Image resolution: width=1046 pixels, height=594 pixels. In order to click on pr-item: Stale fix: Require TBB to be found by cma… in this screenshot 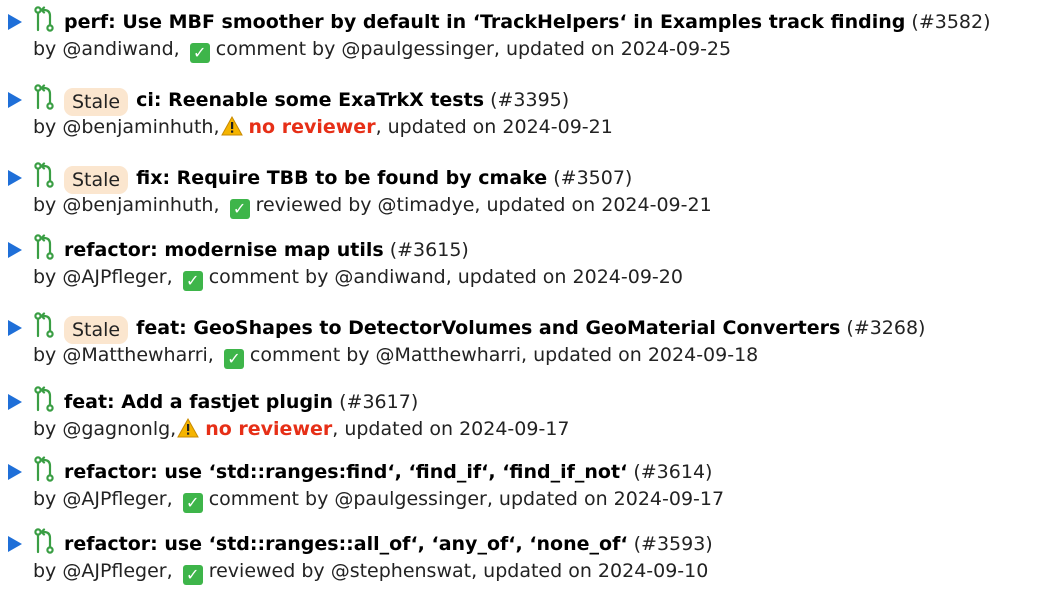, I will do `click(523, 192)`.